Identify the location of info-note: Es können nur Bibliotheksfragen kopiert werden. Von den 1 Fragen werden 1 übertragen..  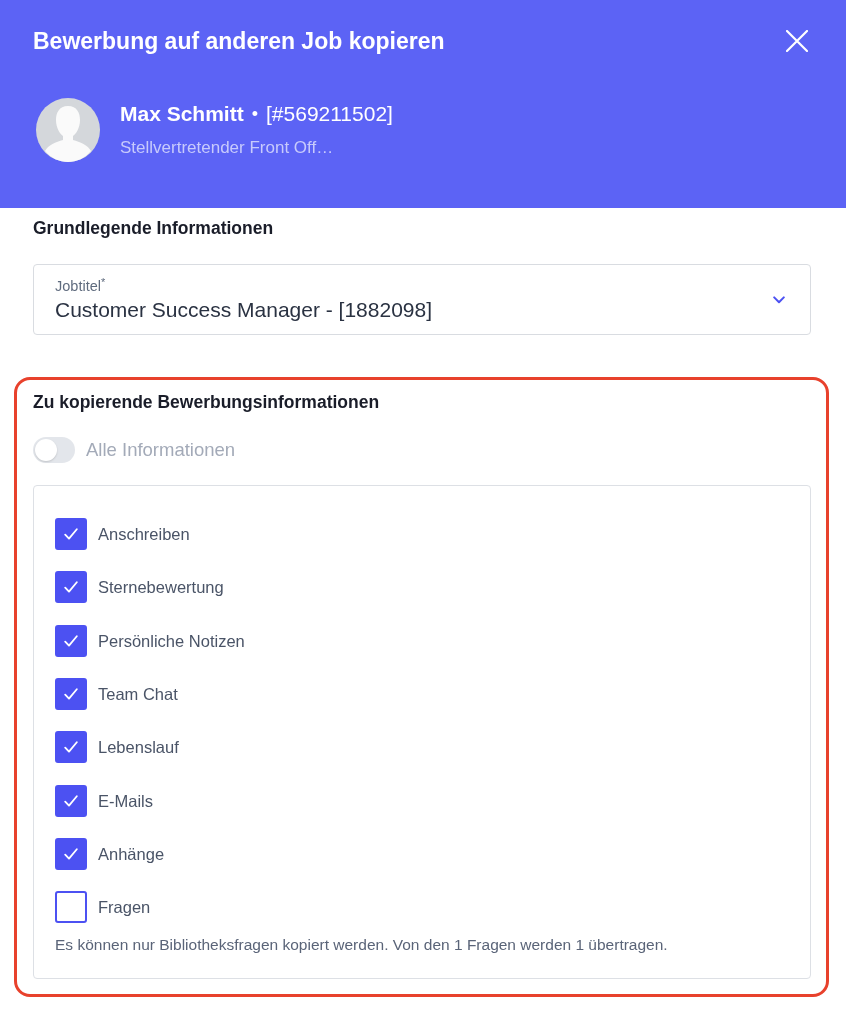
(362, 945).